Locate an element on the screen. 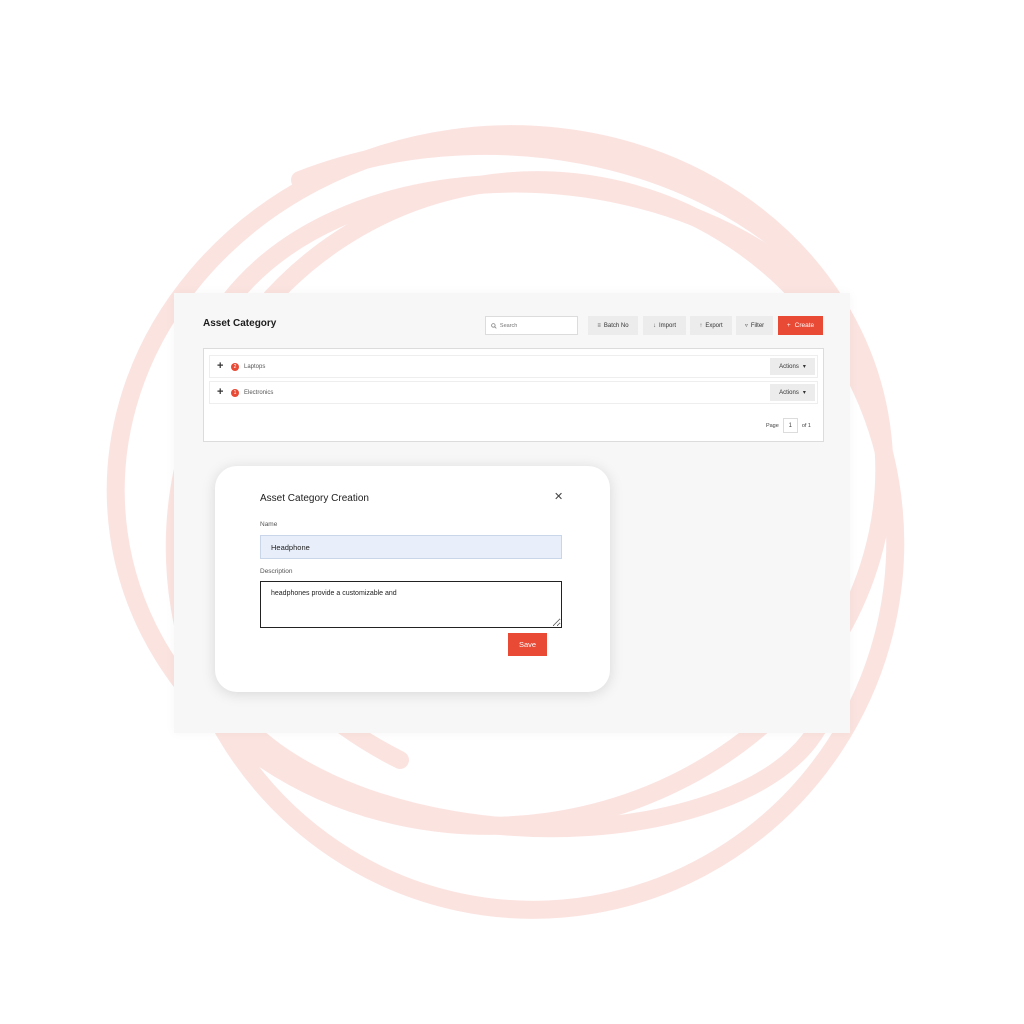 Image resolution: width=1024 pixels, height=1024 pixels. name-input is located at coordinates (411, 547).